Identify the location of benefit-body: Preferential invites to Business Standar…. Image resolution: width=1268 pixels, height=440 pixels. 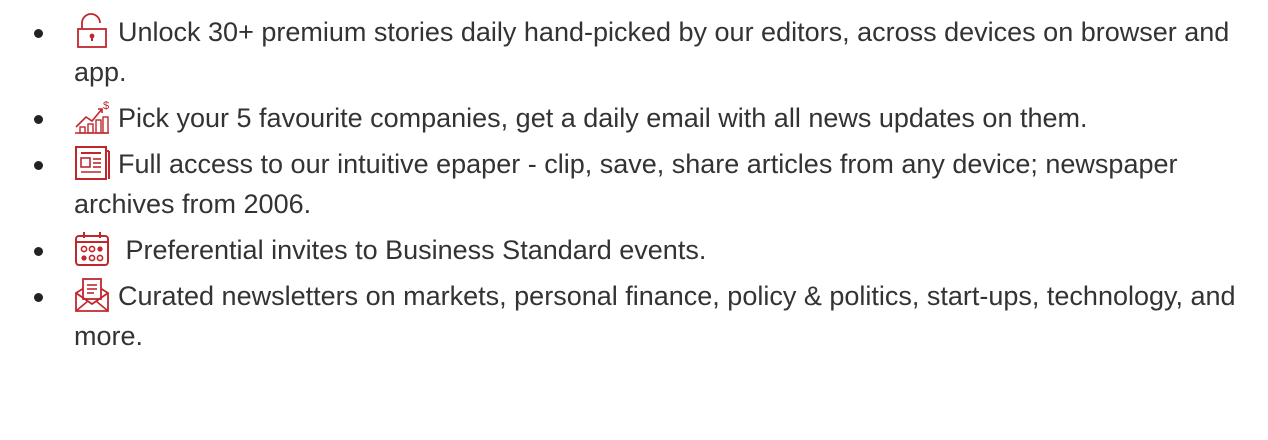
(671, 250).